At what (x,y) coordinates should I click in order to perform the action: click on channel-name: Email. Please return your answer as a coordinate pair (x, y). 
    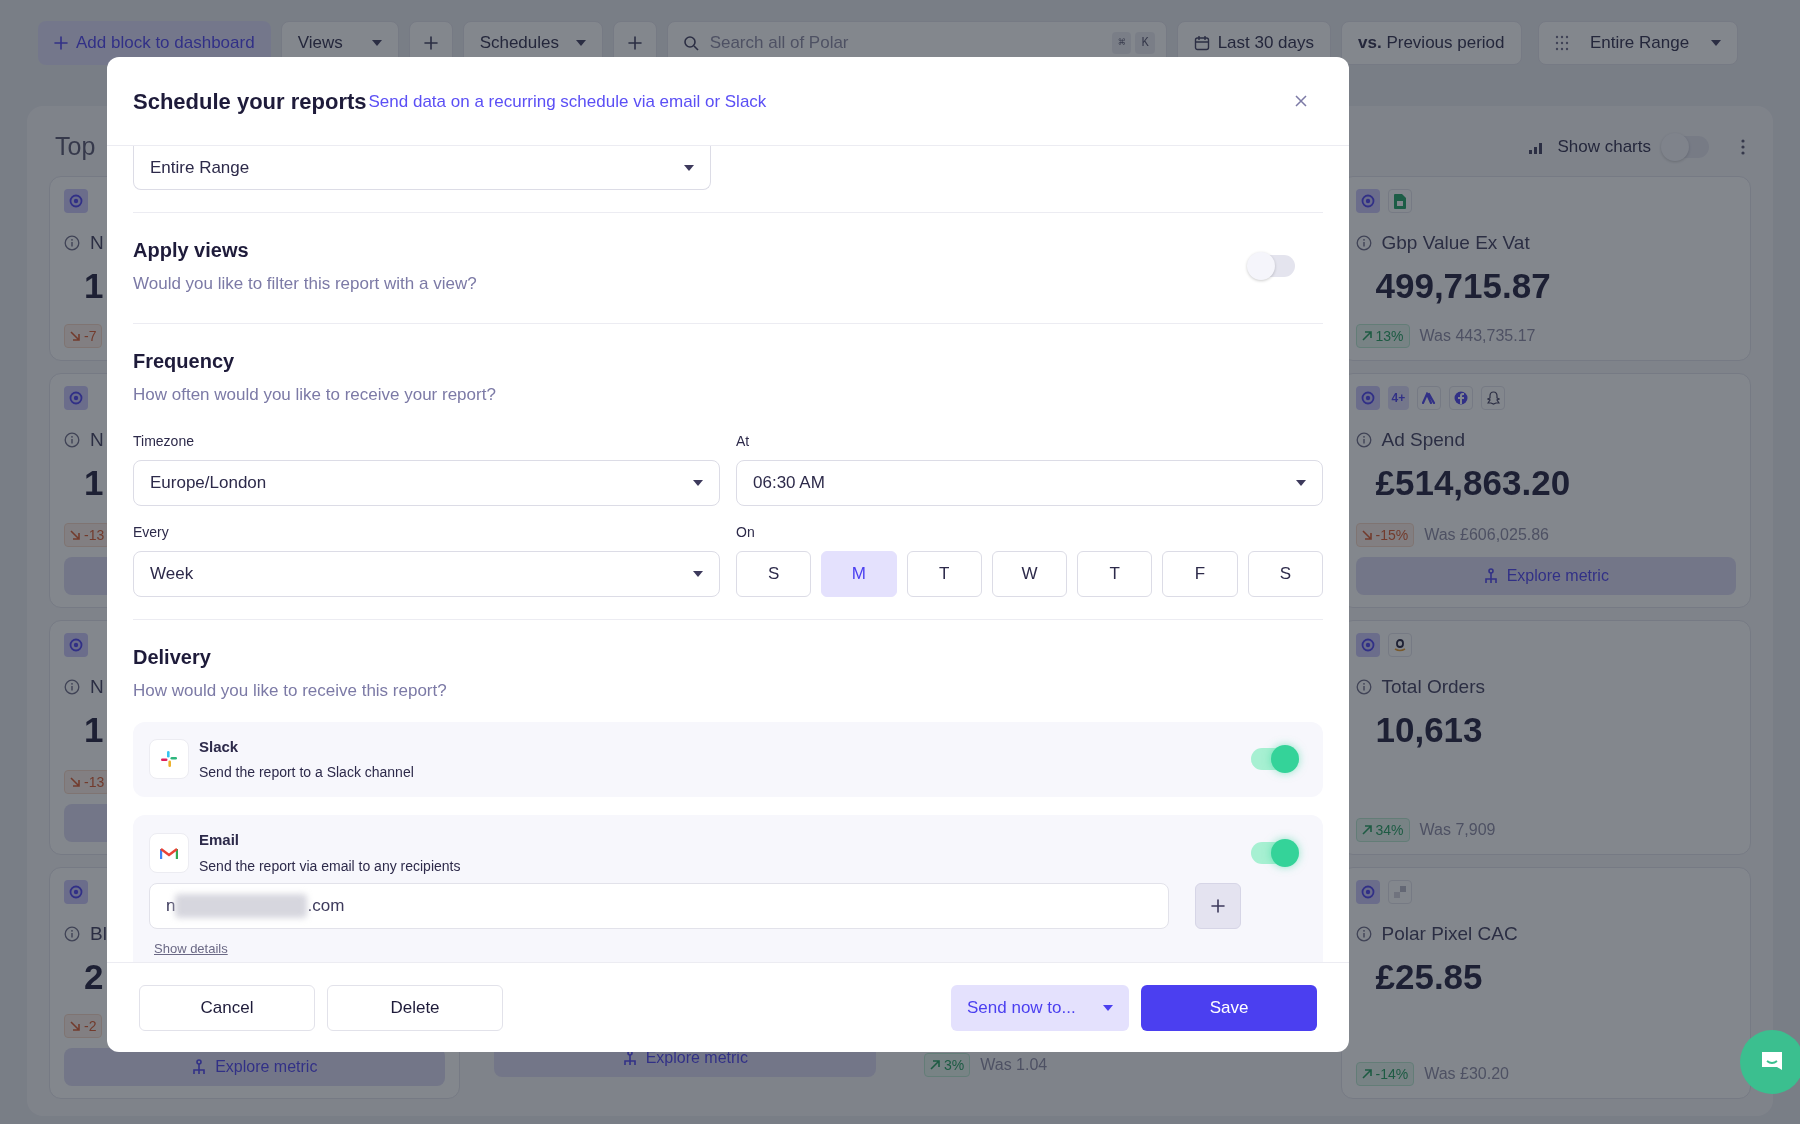
    Looking at the image, I should click on (220, 840).